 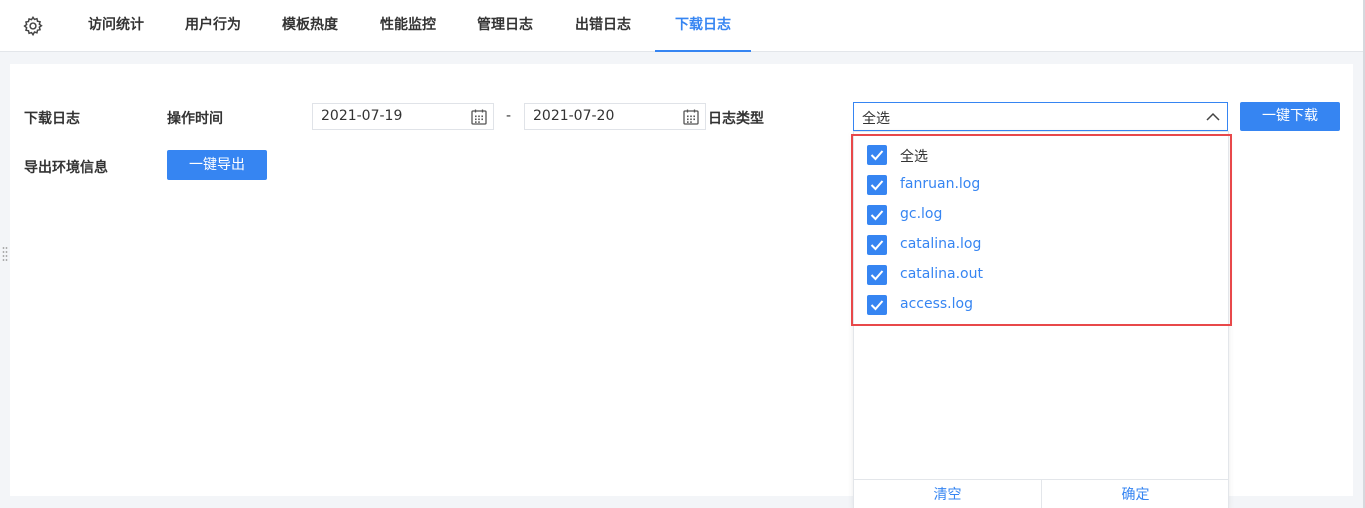 What do you see at coordinates (5, 254) in the screenshot?
I see `resize-handle-icon` at bounding box center [5, 254].